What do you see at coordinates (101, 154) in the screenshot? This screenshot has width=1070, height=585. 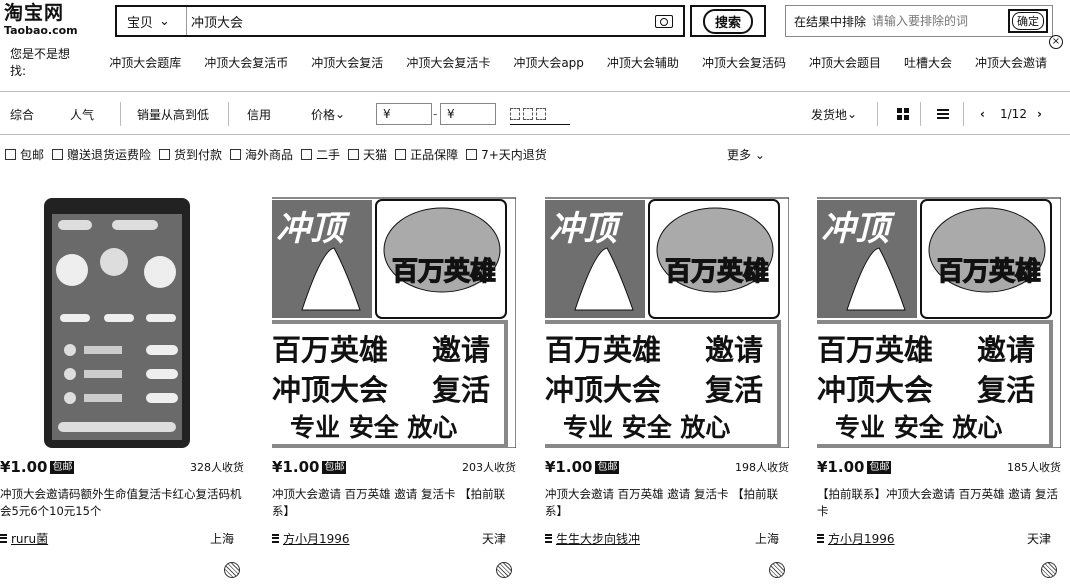 I see `filter-checkbox: 赠送退货运费险` at bounding box center [101, 154].